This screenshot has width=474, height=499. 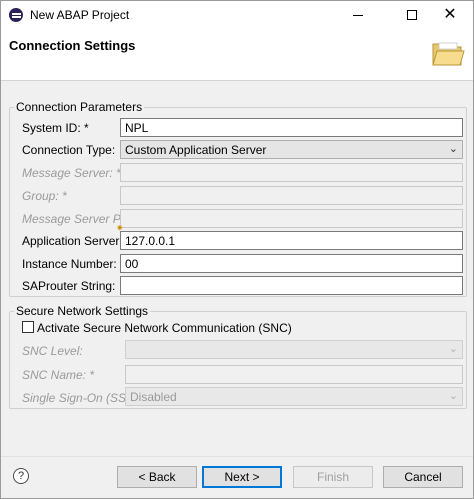 I want to click on close-icon: ✕, so click(x=450, y=14).